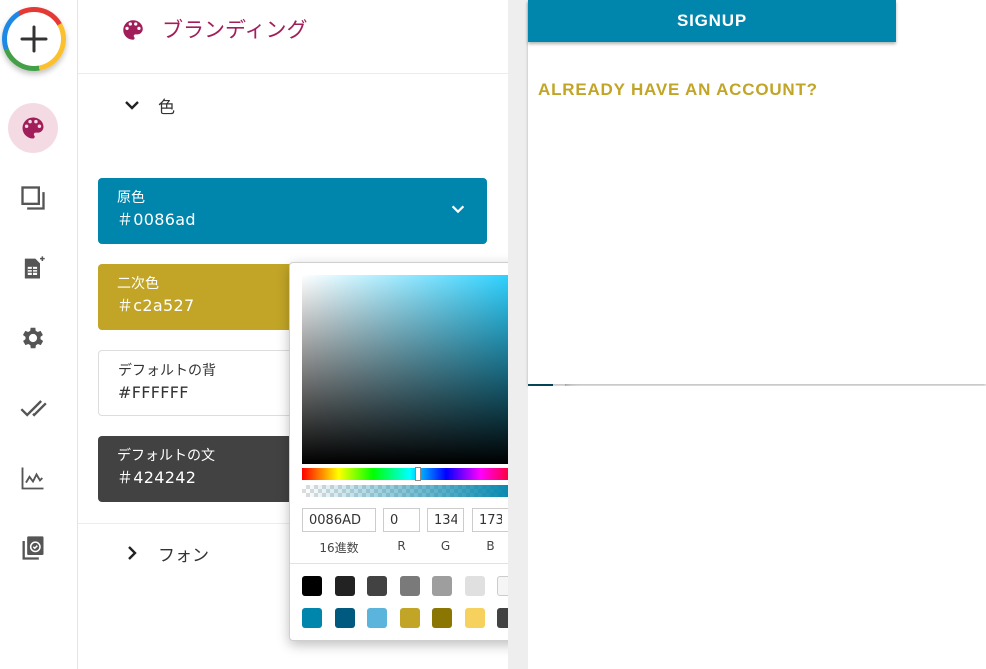  What do you see at coordinates (445, 520) in the screenshot?
I see `g-input` at bounding box center [445, 520].